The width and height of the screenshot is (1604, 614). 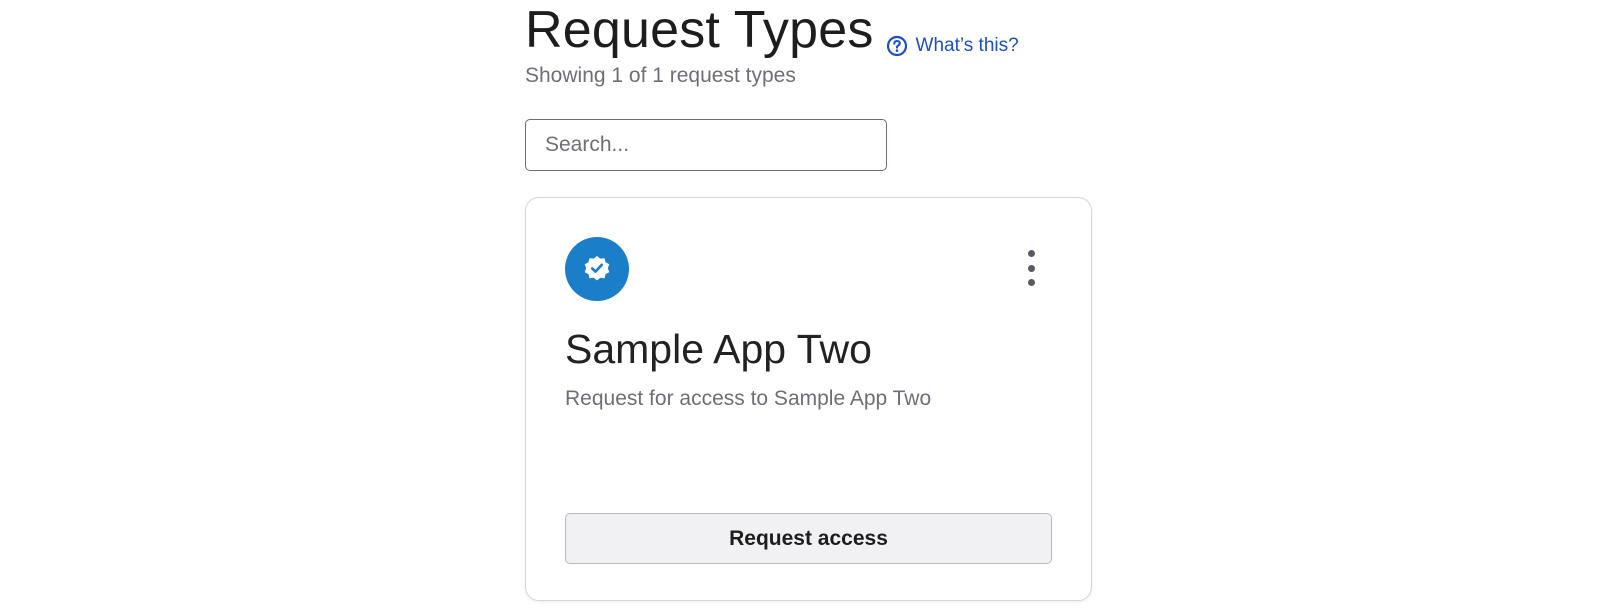 I want to click on card-description: Request for access to Sample App Two, so click(x=748, y=398).